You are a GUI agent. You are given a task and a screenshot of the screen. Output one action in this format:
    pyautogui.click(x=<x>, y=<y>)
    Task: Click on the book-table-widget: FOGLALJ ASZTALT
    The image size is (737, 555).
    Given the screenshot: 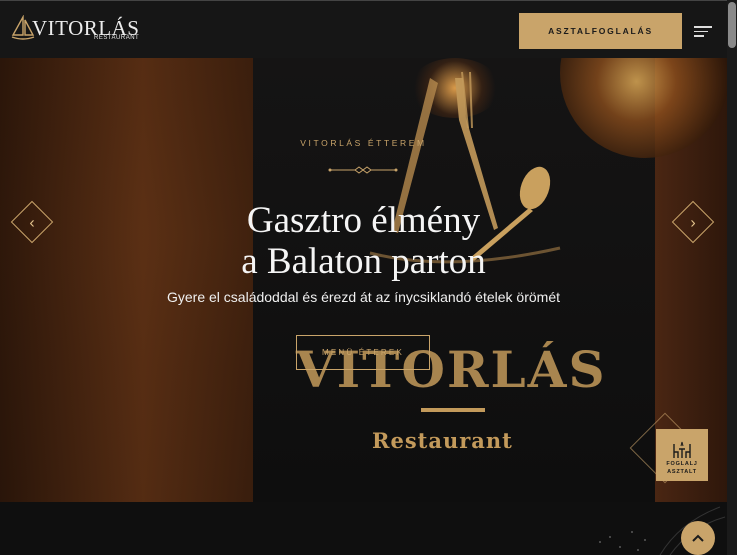 What is the action you would take?
    pyautogui.click(x=682, y=455)
    